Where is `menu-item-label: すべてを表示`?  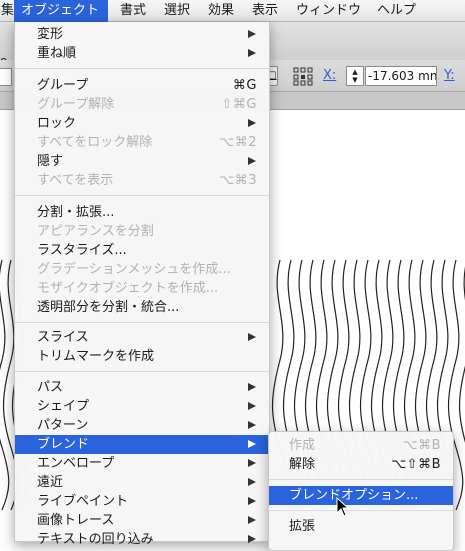
menu-item-label: すべてを表示 is located at coordinates (75, 180).